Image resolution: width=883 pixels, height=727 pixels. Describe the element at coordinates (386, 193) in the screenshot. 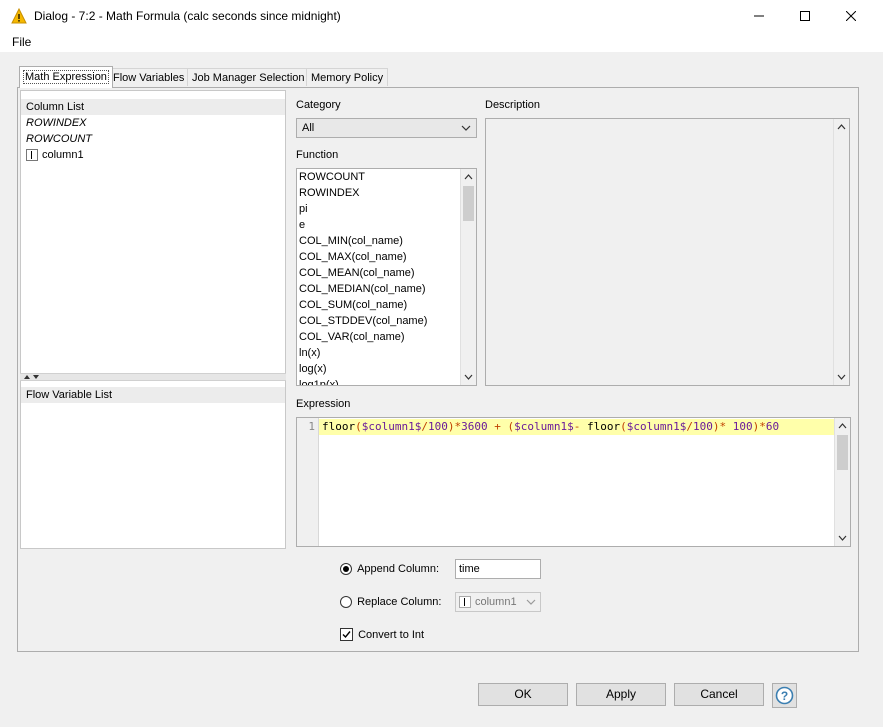

I see `function-item: ROWINDEX` at that location.